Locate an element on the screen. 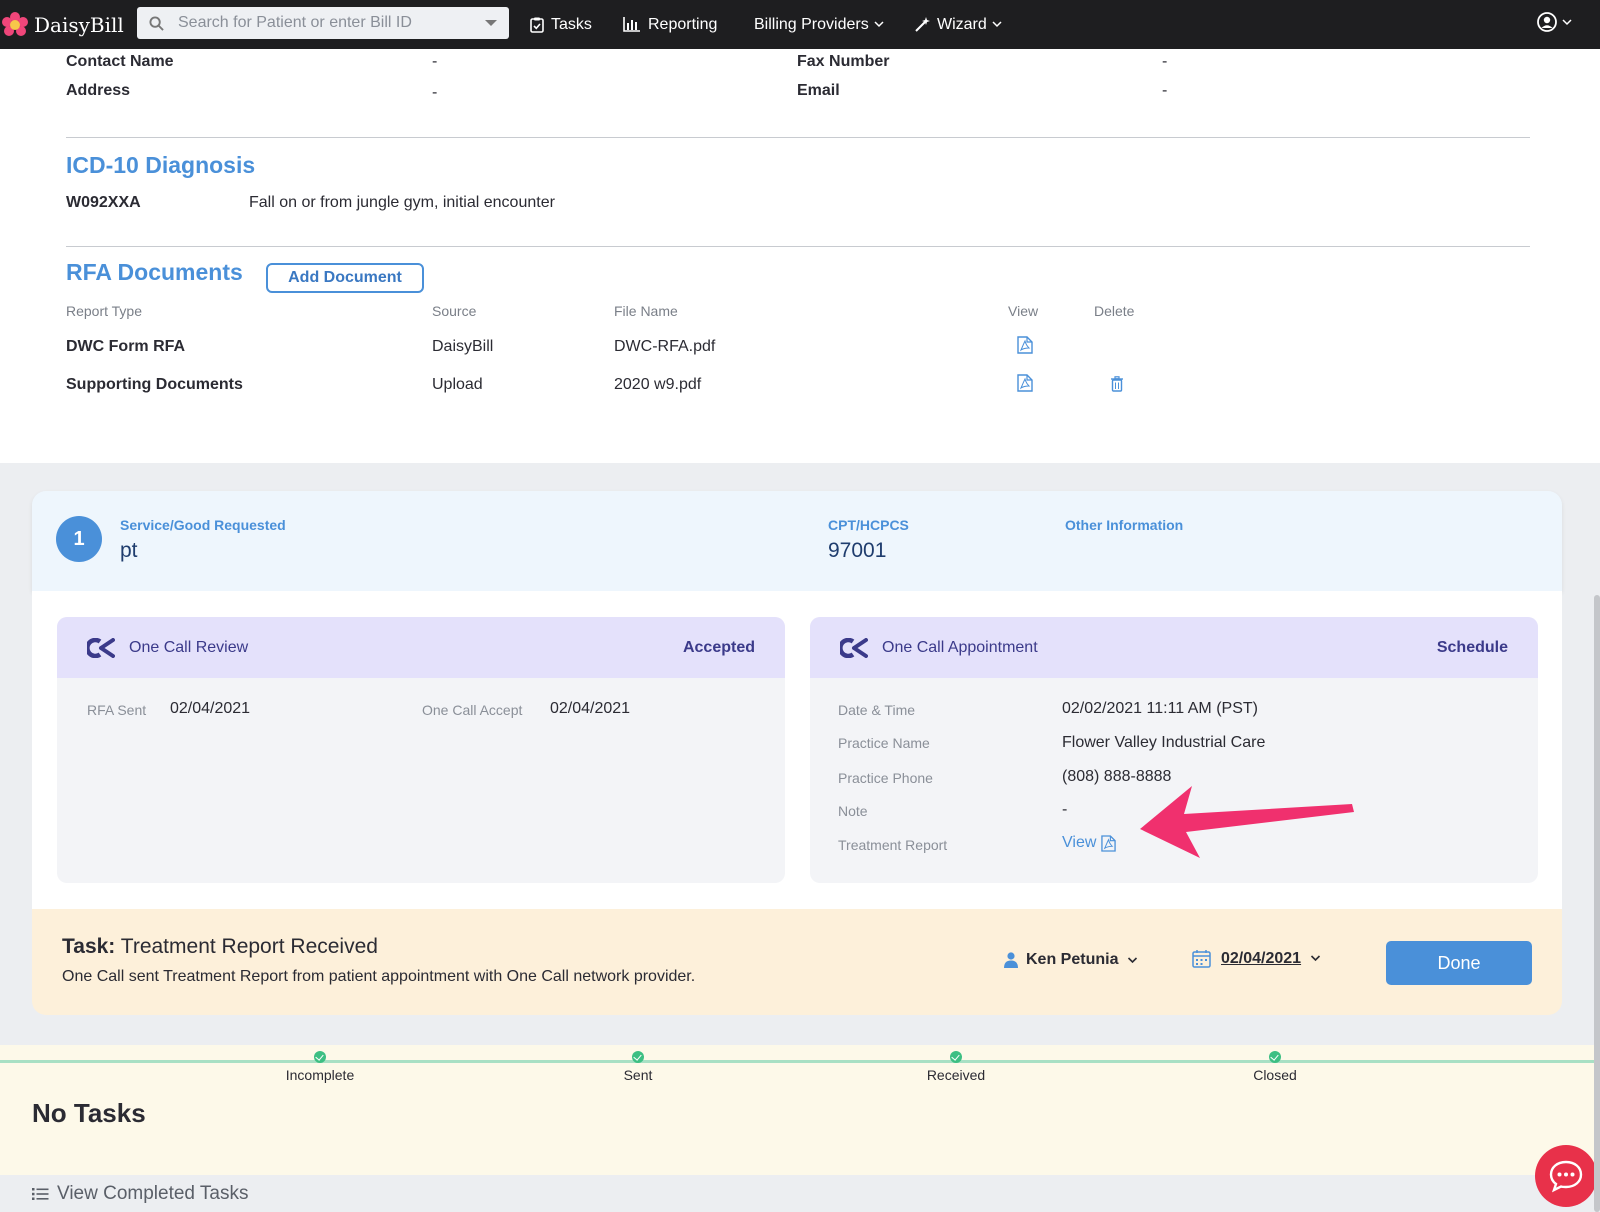 This screenshot has width=1600, height=1212. date-time-label: Date & Time is located at coordinates (877, 710).